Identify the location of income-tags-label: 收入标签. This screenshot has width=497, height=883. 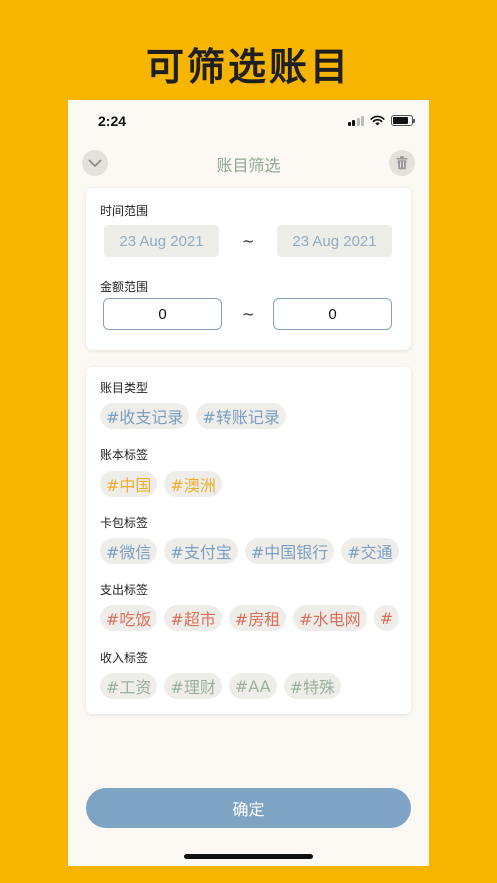
(124, 658).